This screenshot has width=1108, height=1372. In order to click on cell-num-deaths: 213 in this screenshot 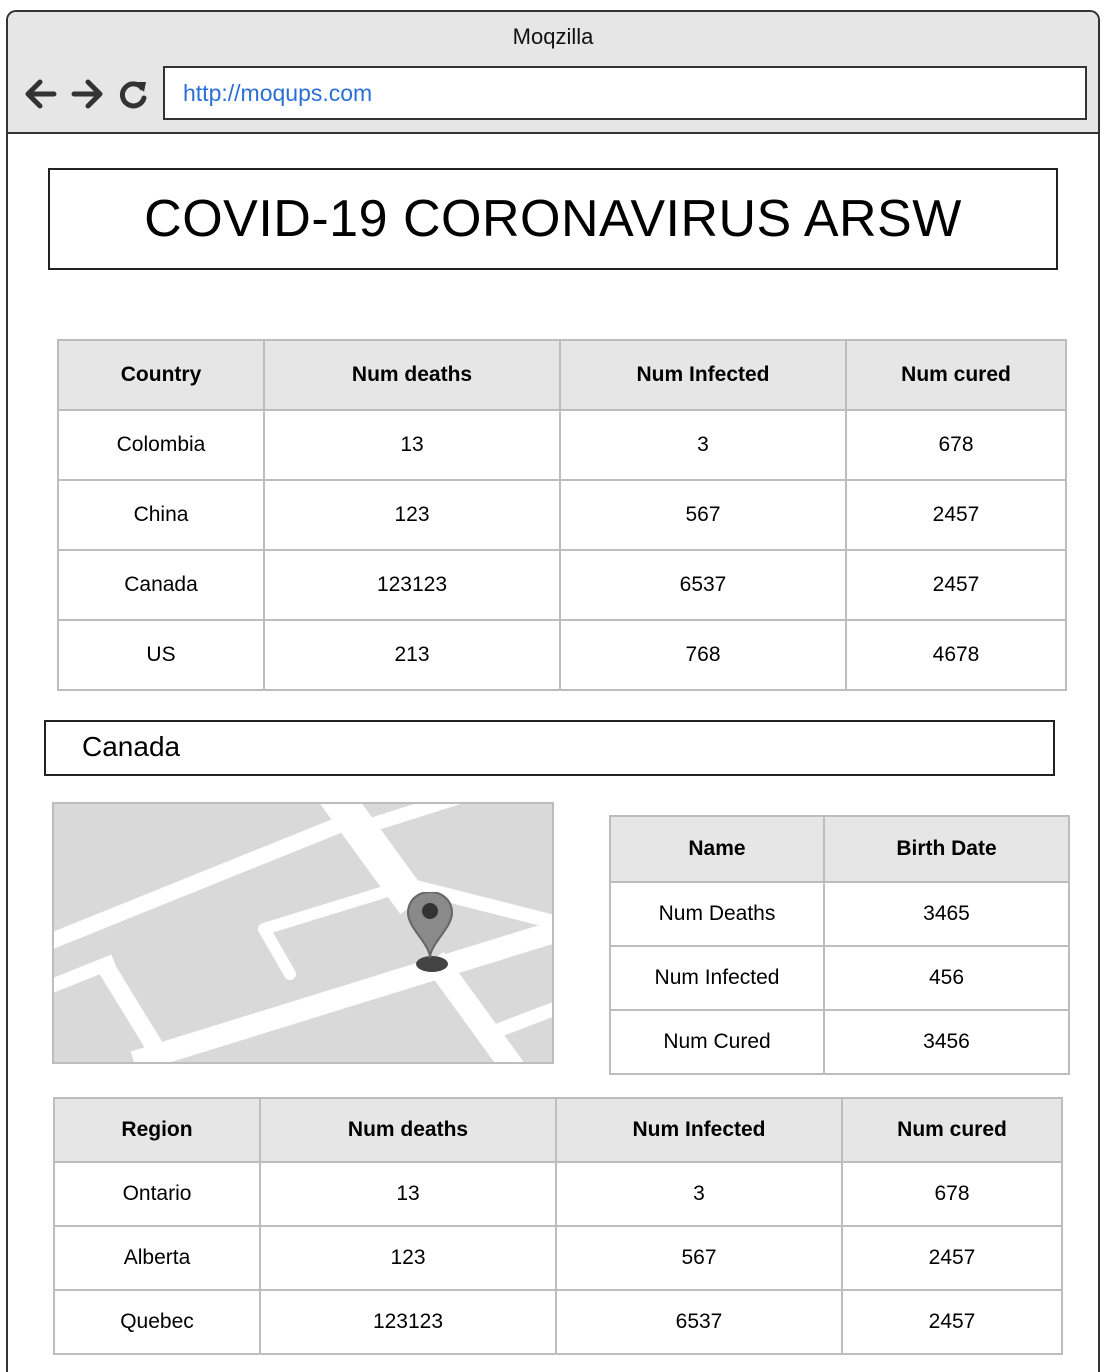, I will do `click(412, 655)`.